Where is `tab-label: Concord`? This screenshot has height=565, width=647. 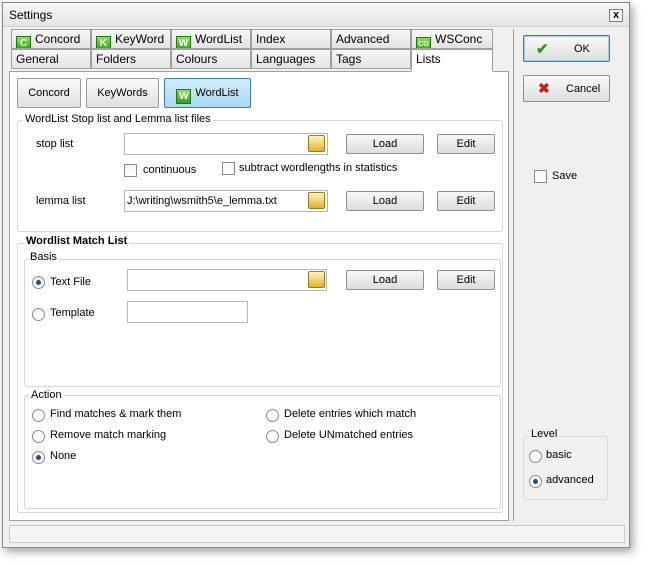 tab-label: Concord is located at coordinates (58, 39).